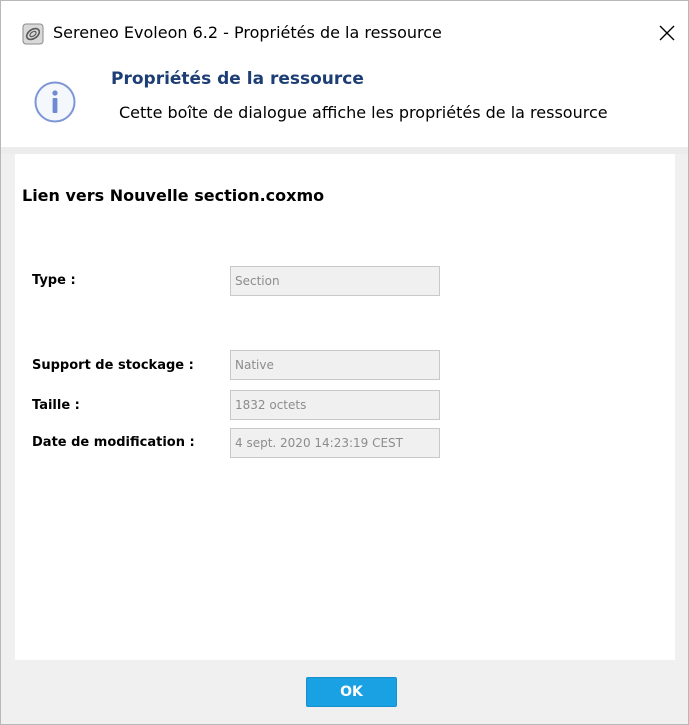  Describe the element at coordinates (335, 443) in the screenshot. I see `modification-date-field: 4 sept. 2020 14:23:19 CEST` at that location.